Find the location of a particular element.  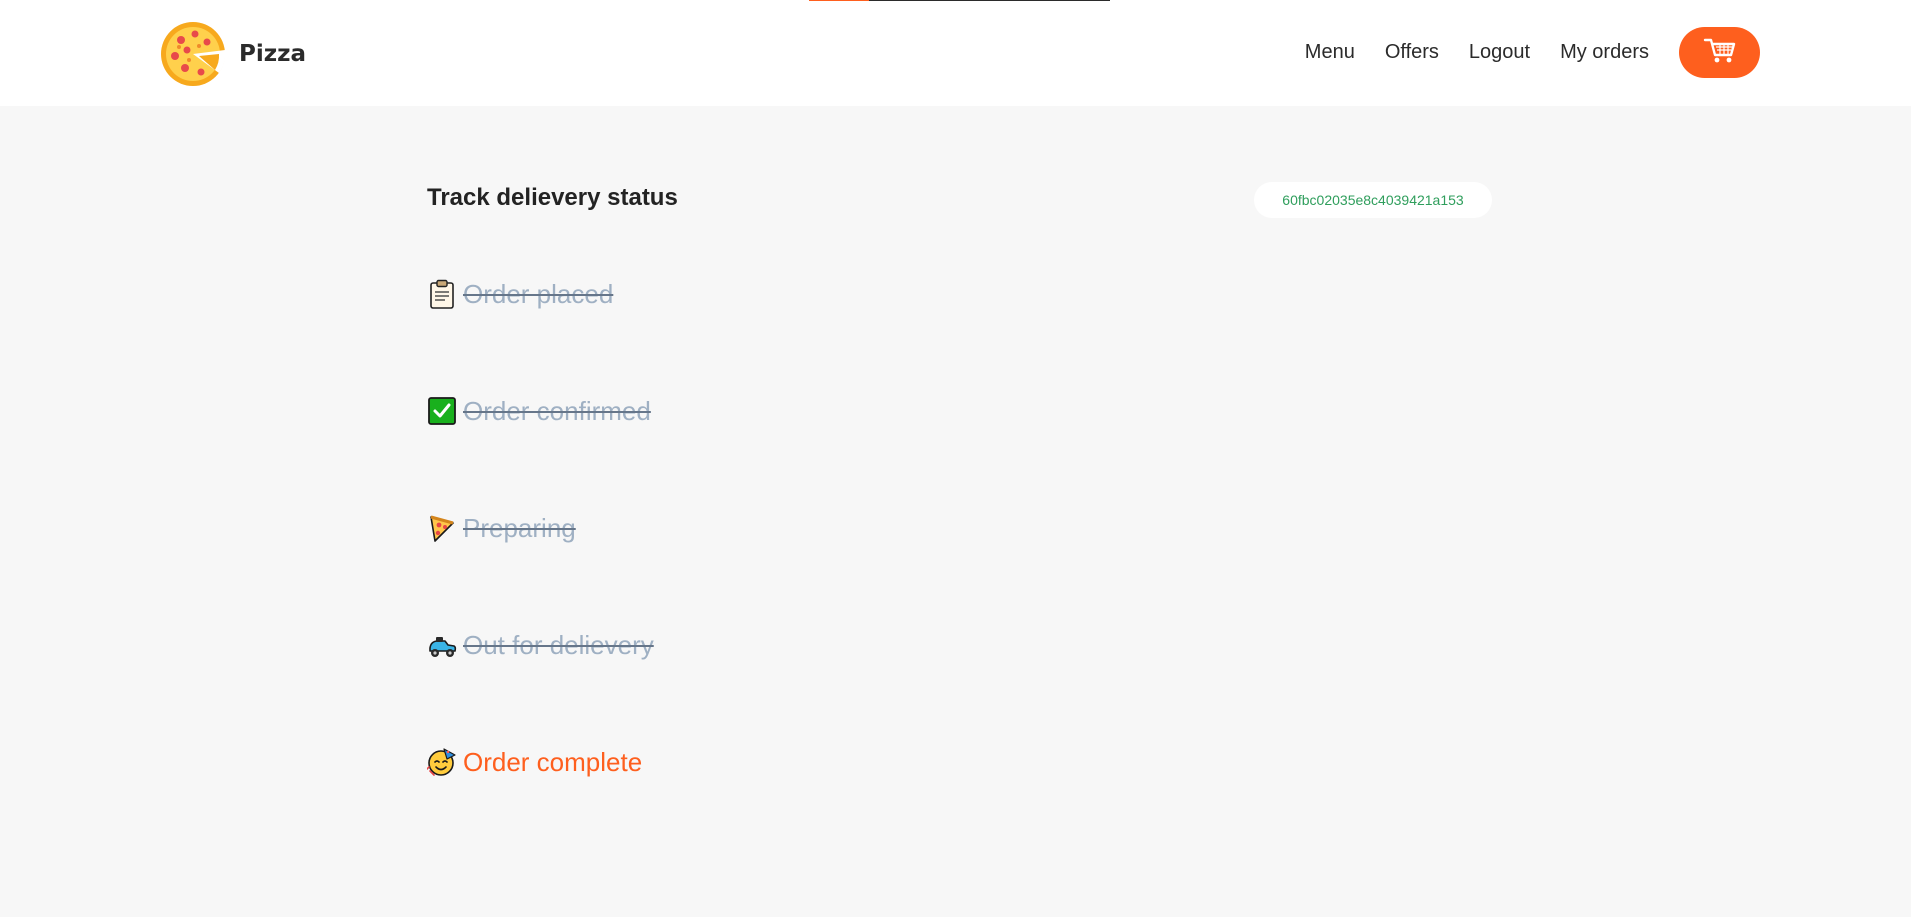

status-step-order-placed: Order placed is located at coordinates (540, 334).